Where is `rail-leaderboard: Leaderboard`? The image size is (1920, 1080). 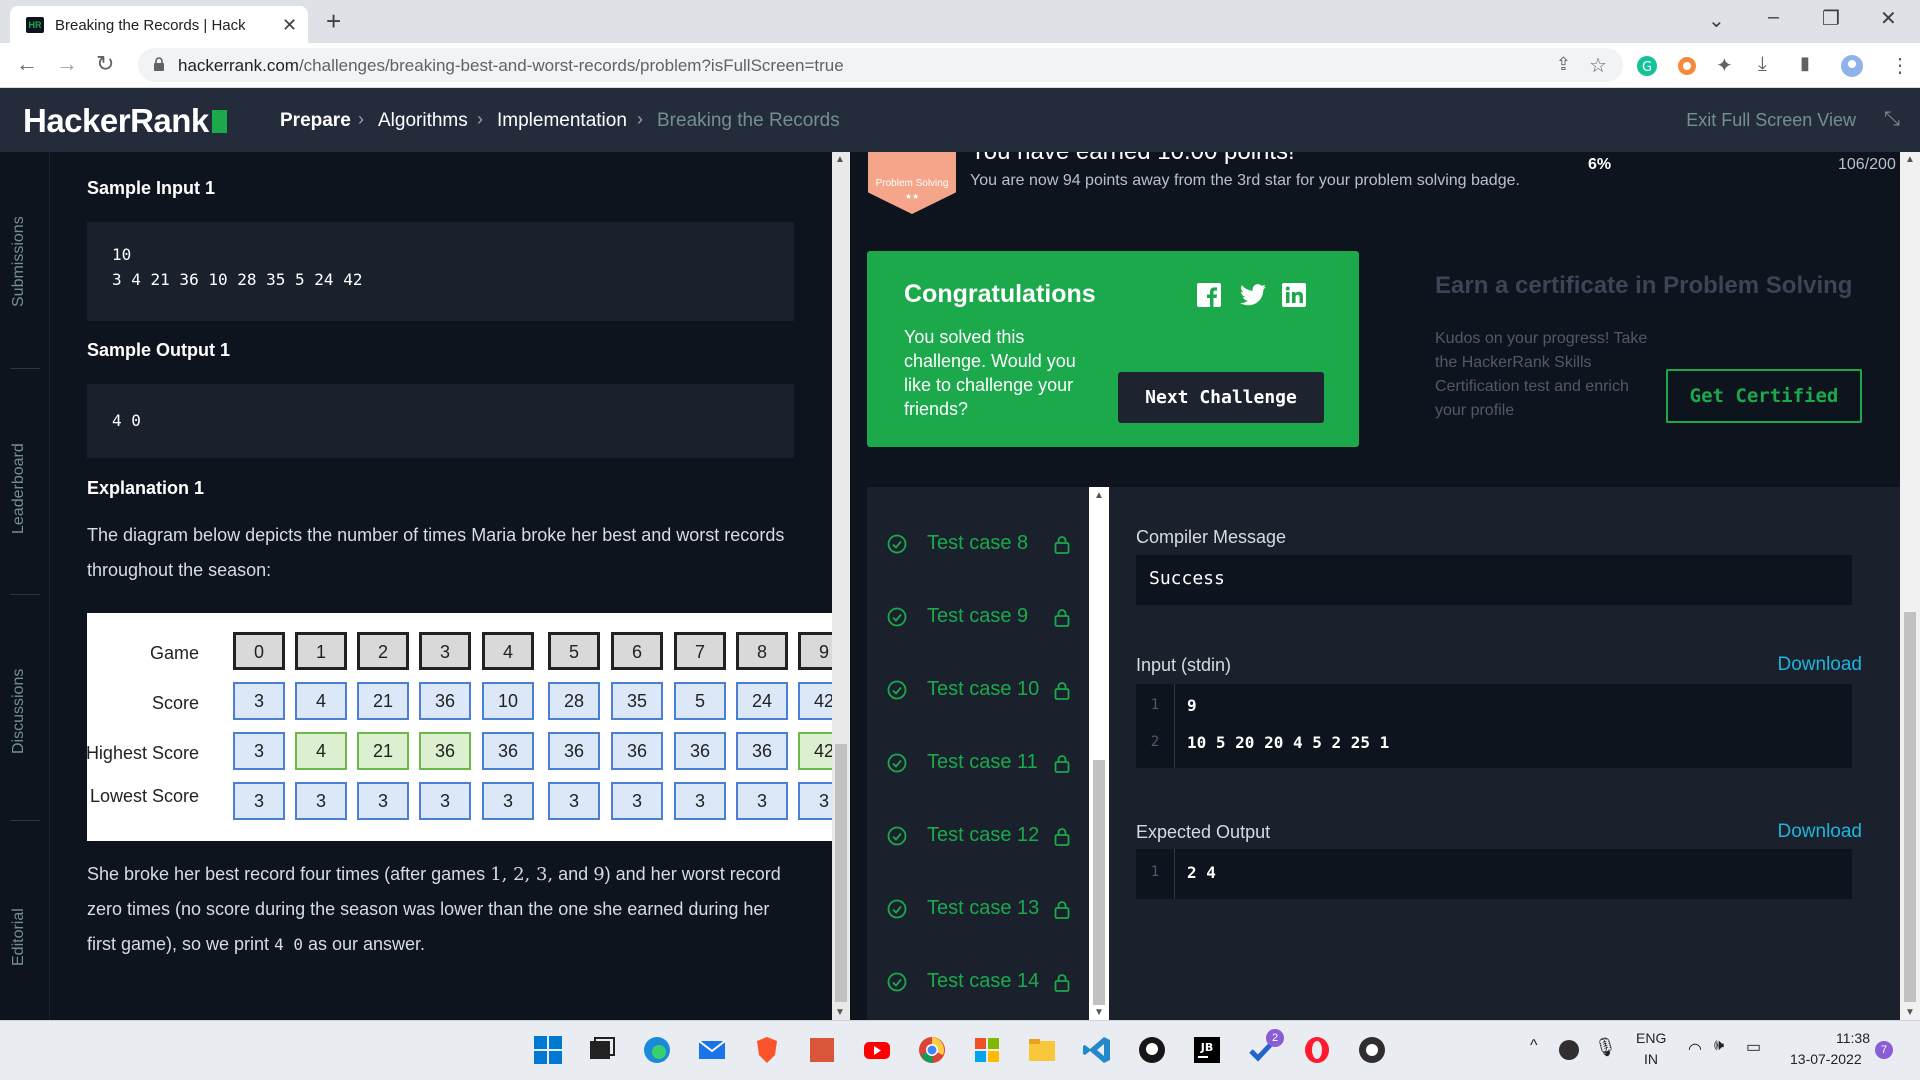
rail-leaderboard: Leaderboard is located at coordinates (19, 488).